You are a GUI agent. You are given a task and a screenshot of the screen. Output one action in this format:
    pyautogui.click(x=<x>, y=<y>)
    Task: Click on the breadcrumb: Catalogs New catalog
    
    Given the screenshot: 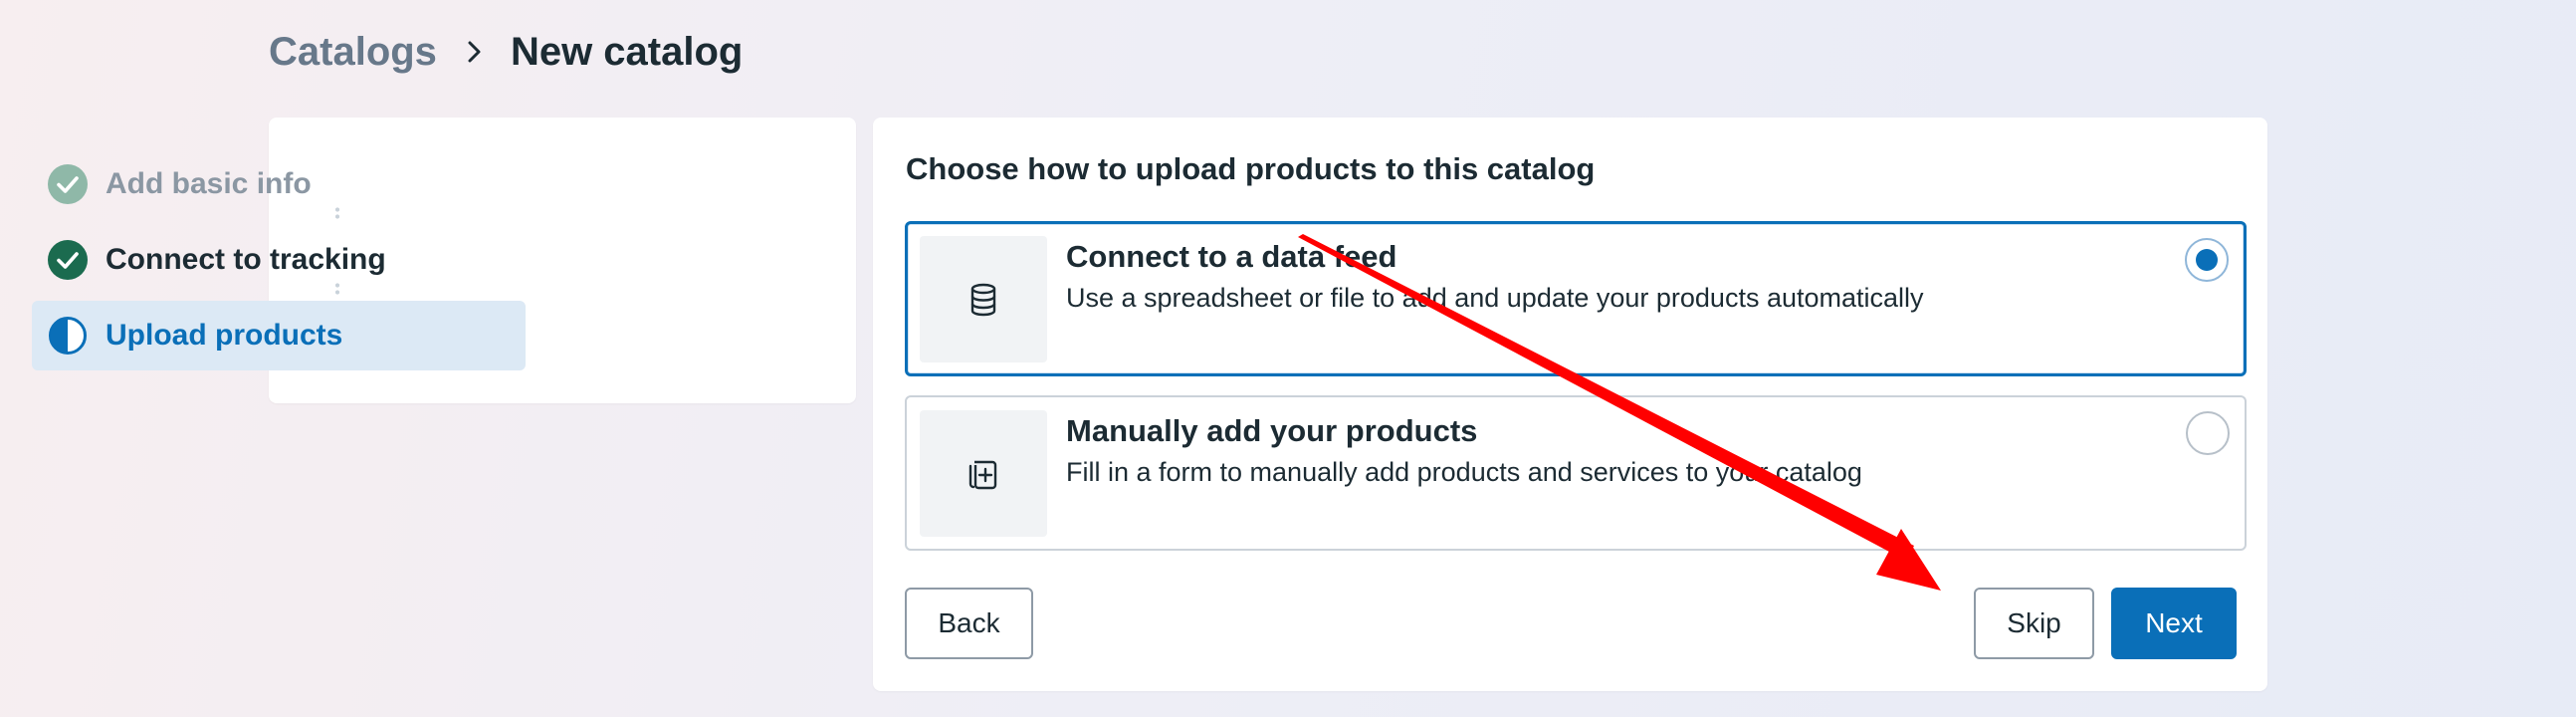 What is the action you would take?
    pyautogui.click(x=506, y=52)
    